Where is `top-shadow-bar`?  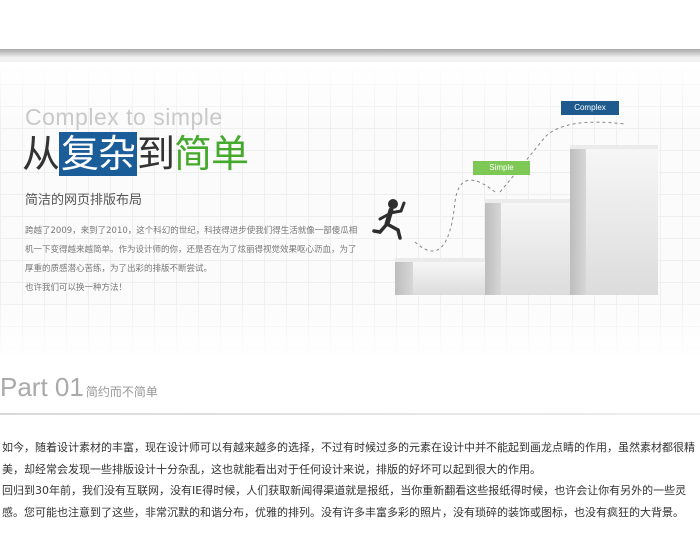 top-shadow-bar is located at coordinates (350, 53).